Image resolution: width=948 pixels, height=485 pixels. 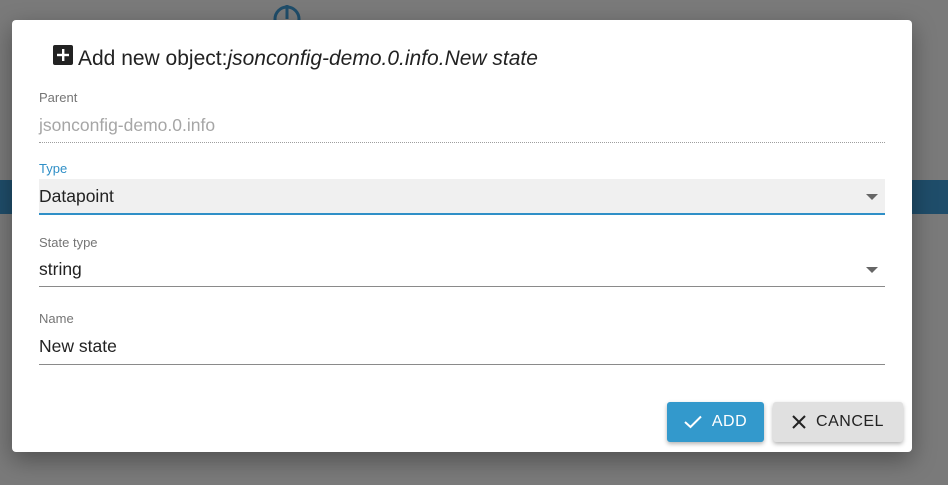 I want to click on cancel-button-label: CANCEL, so click(x=850, y=421).